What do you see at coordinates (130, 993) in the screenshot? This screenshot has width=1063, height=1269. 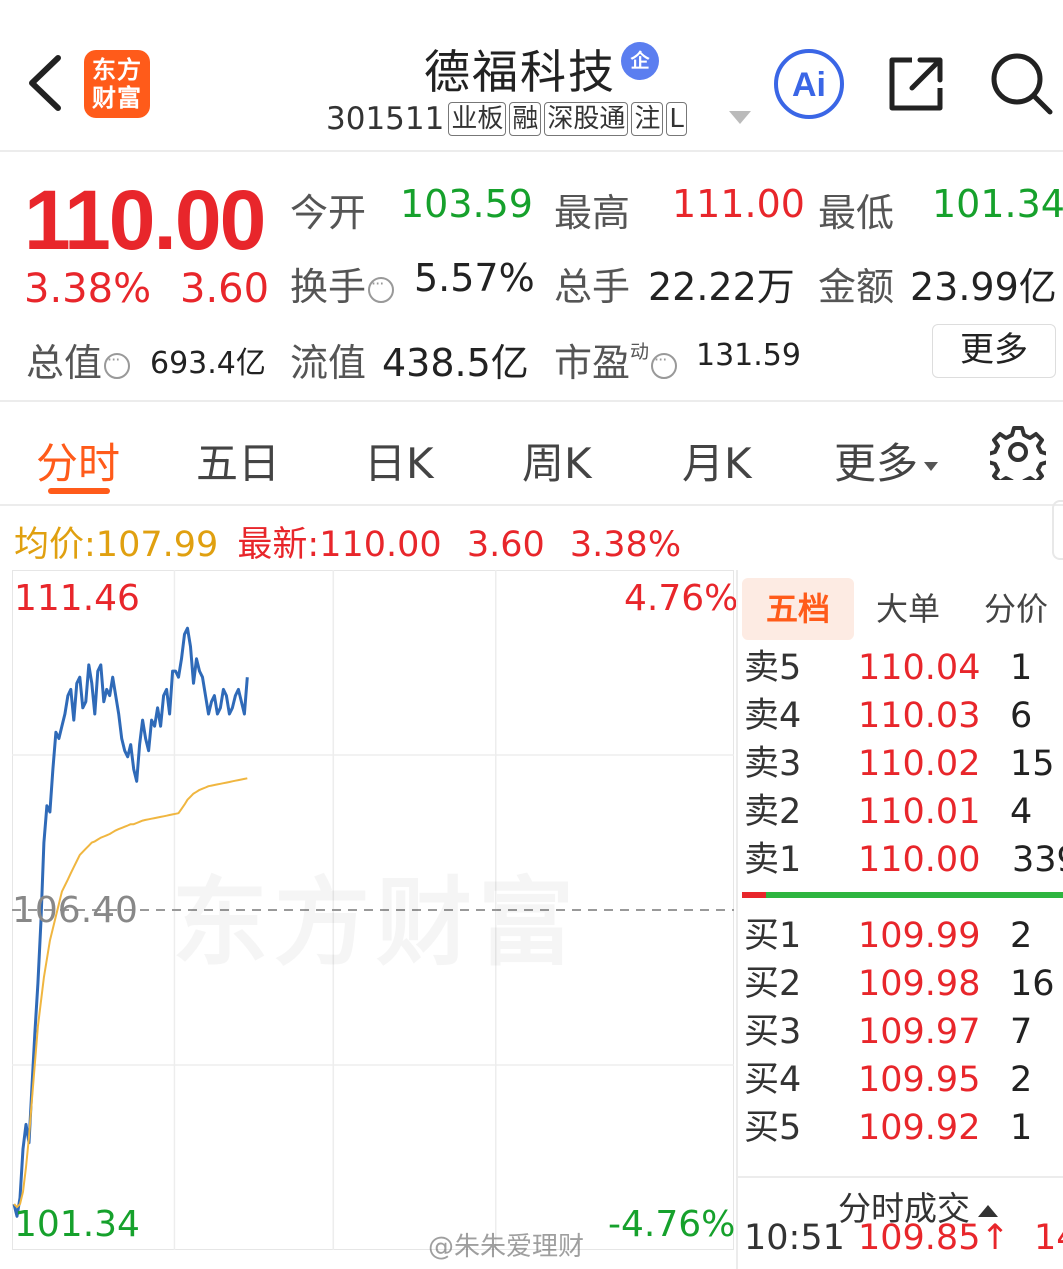 I see `avg-price-series-line` at bounding box center [130, 993].